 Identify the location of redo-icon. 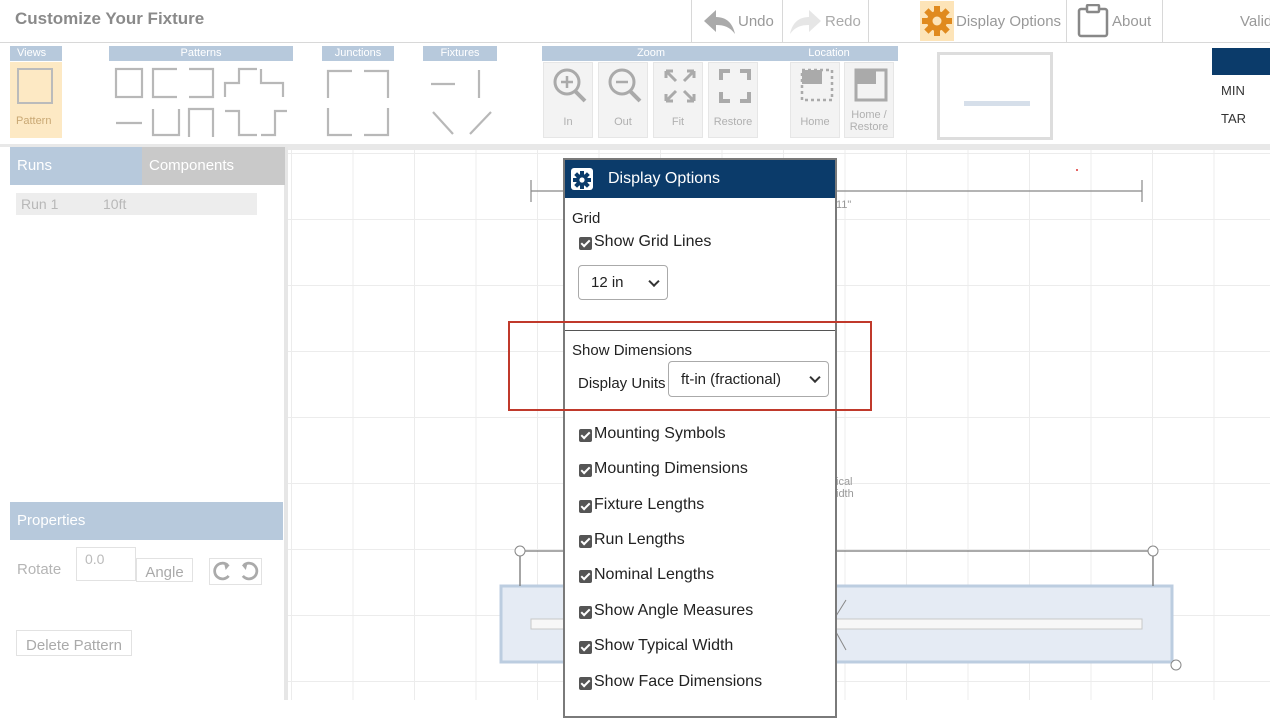
(805, 22).